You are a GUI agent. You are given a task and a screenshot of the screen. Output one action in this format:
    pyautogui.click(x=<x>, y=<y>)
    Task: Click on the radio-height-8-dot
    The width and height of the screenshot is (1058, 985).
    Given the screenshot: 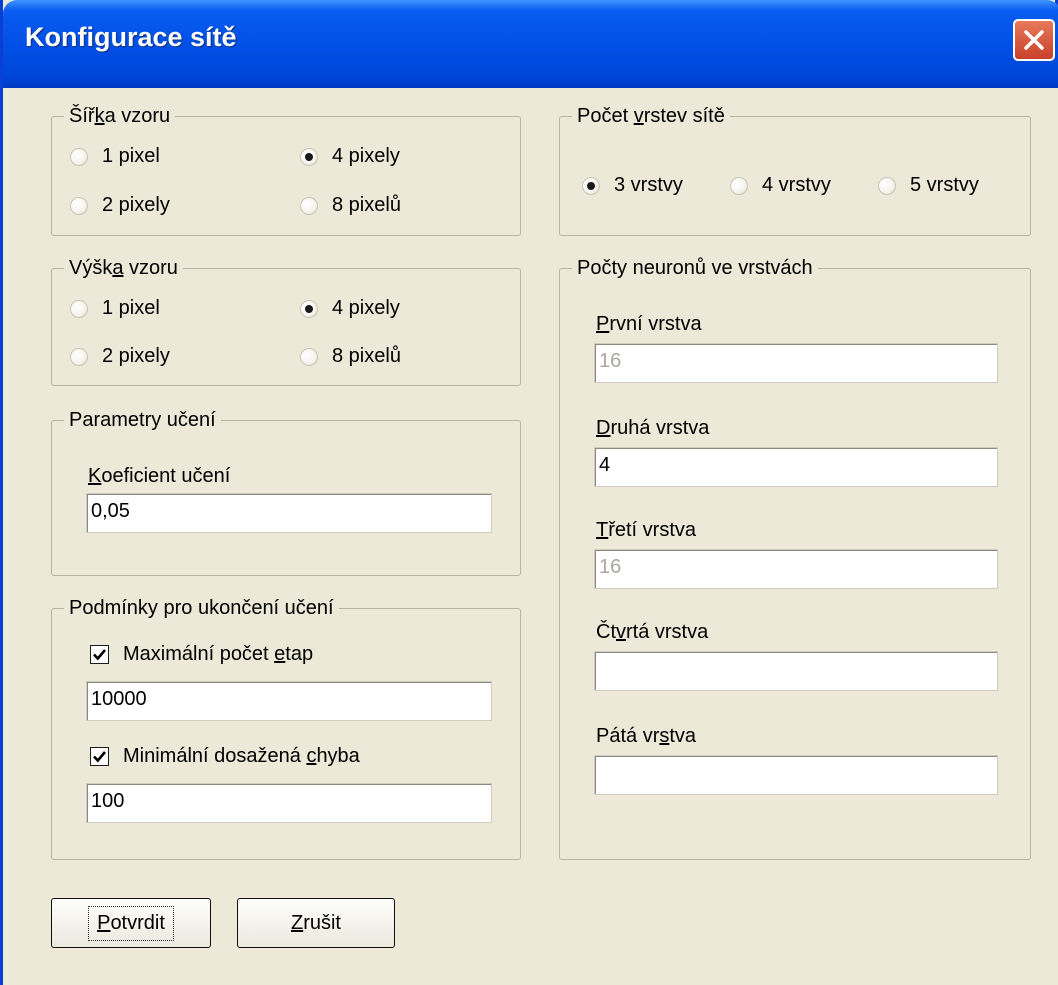 What is the action you would take?
    pyautogui.click(x=309, y=356)
    